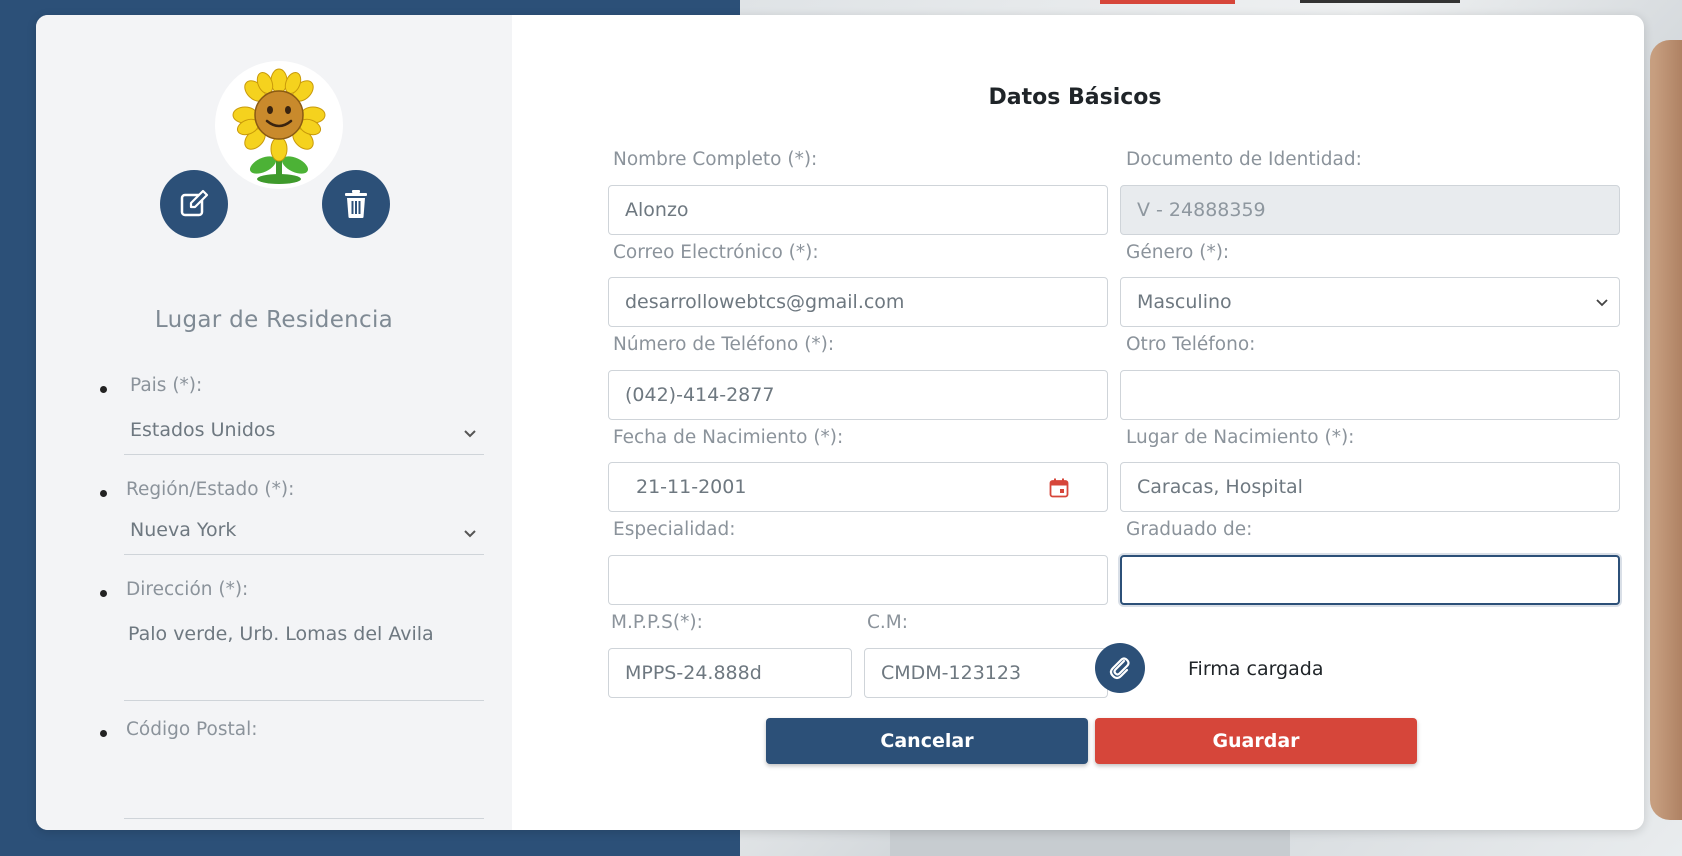 Image resolution: width=1682 pixels, height=856 pixels. What do you see at coordinates (1201, 210) in the screenshot?
I see `id-document-value: V - 24888359` at bounding box center [1201, 210].